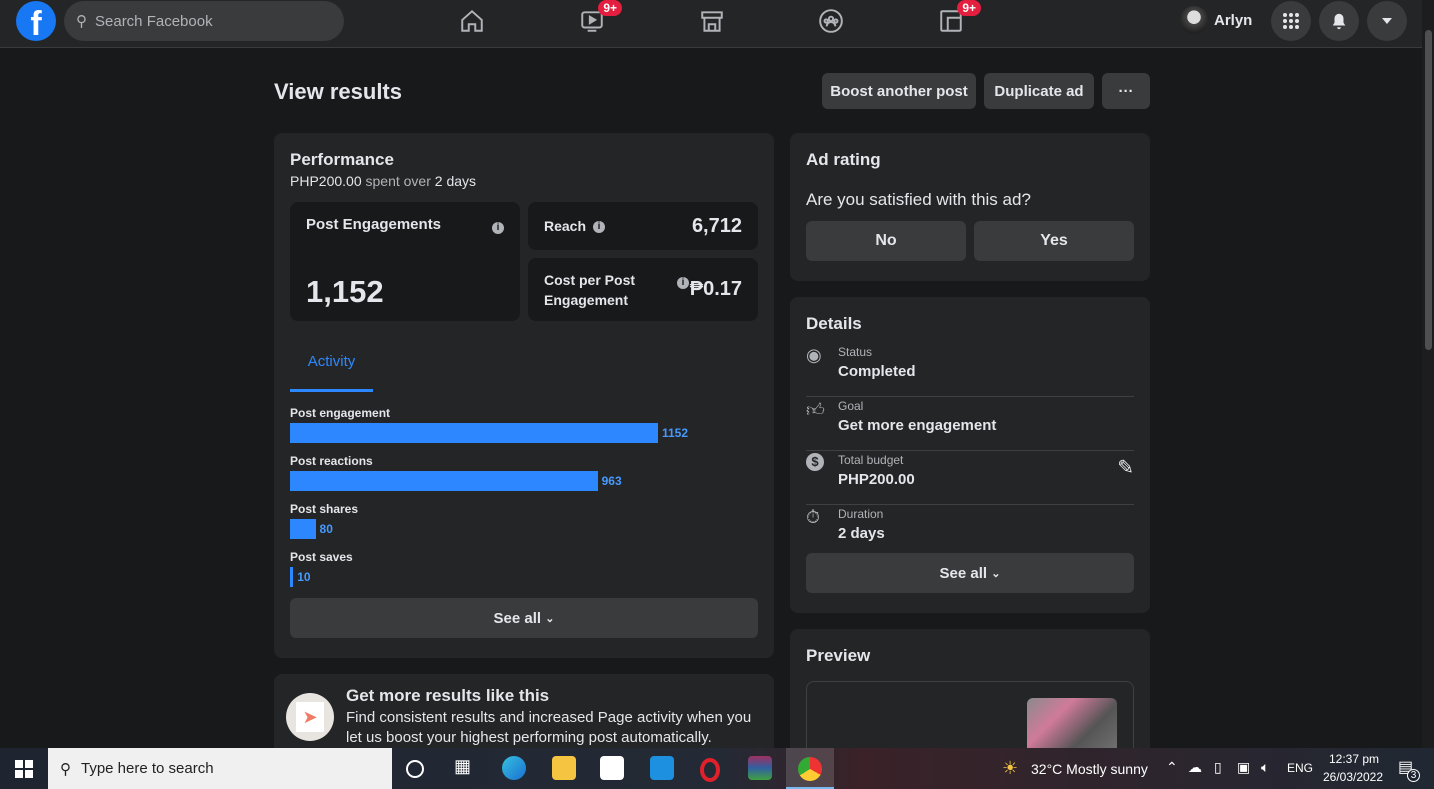  I want to click on chrome-icon, so click(810, 769).